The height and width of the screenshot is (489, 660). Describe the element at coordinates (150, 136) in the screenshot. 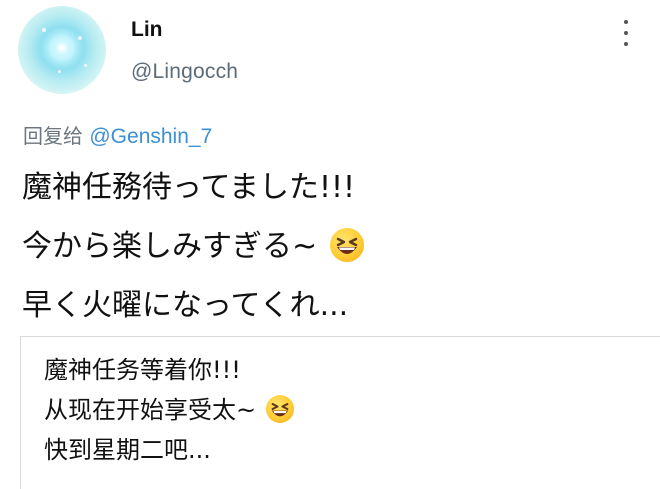

I see `reply-mention-link: @Genshin_7` at that location.